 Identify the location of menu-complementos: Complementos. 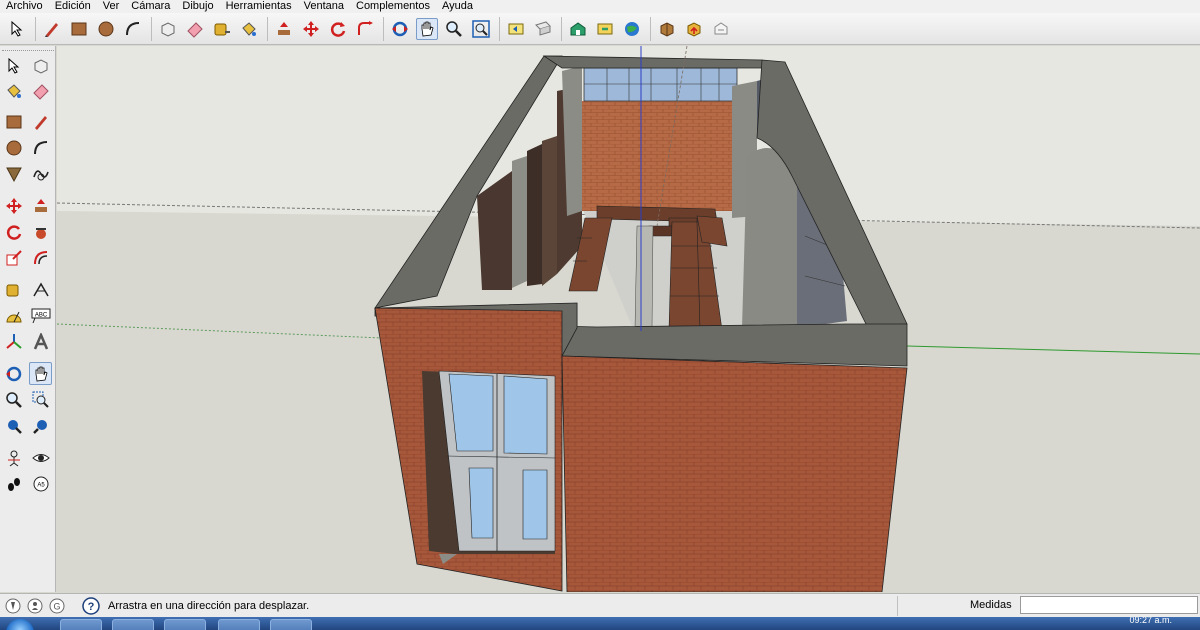
(393, 6).